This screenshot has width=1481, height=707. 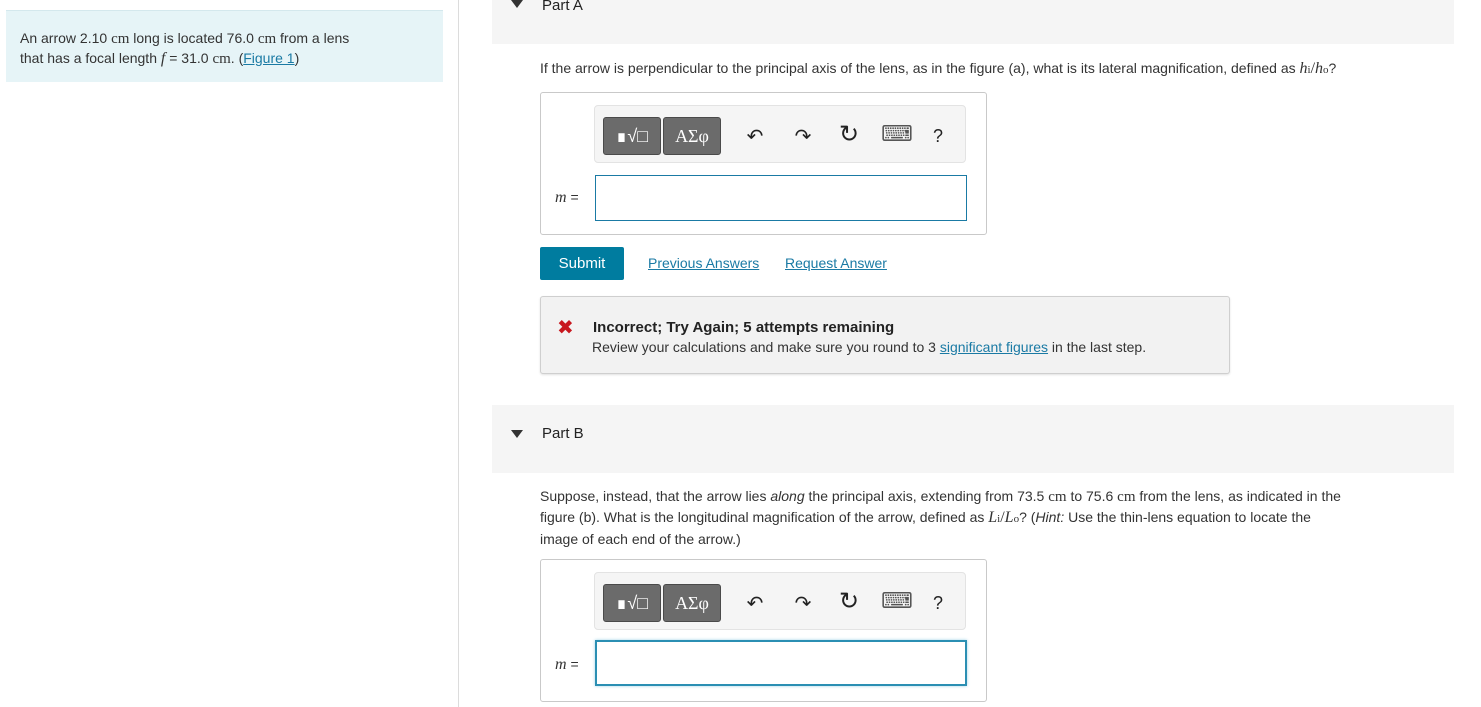 What do you see at coordinates (565, 328) in the screenshot?
I see `incorrect-x-icon: ✖` at bounding box center [565, 328].